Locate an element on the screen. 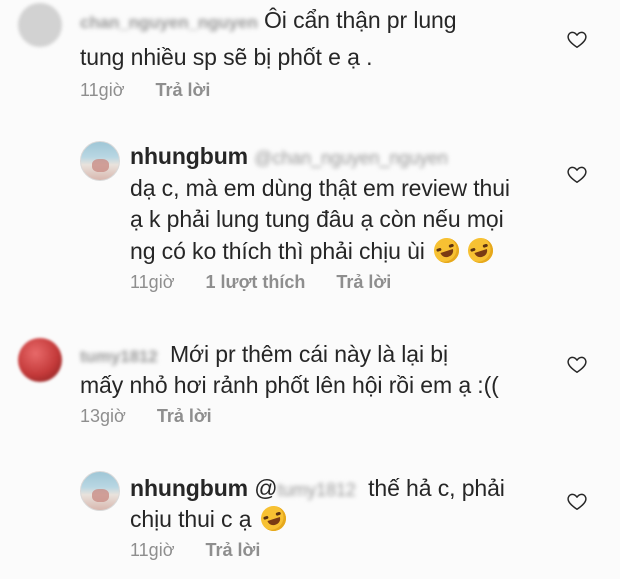 This screenshot has width=620, height=579. comment-text-line: tung nhiều sp sẽ bị phốt e ạ . is located at coordinates (226, 57).